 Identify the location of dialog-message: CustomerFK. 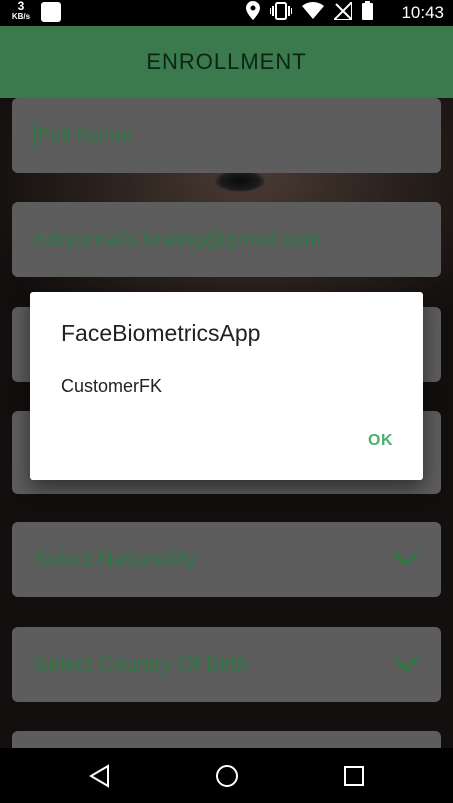
(112, 386).